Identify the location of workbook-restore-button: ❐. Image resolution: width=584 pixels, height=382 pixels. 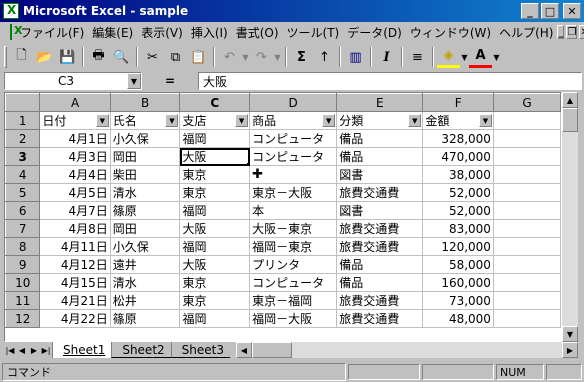
(572, 32).